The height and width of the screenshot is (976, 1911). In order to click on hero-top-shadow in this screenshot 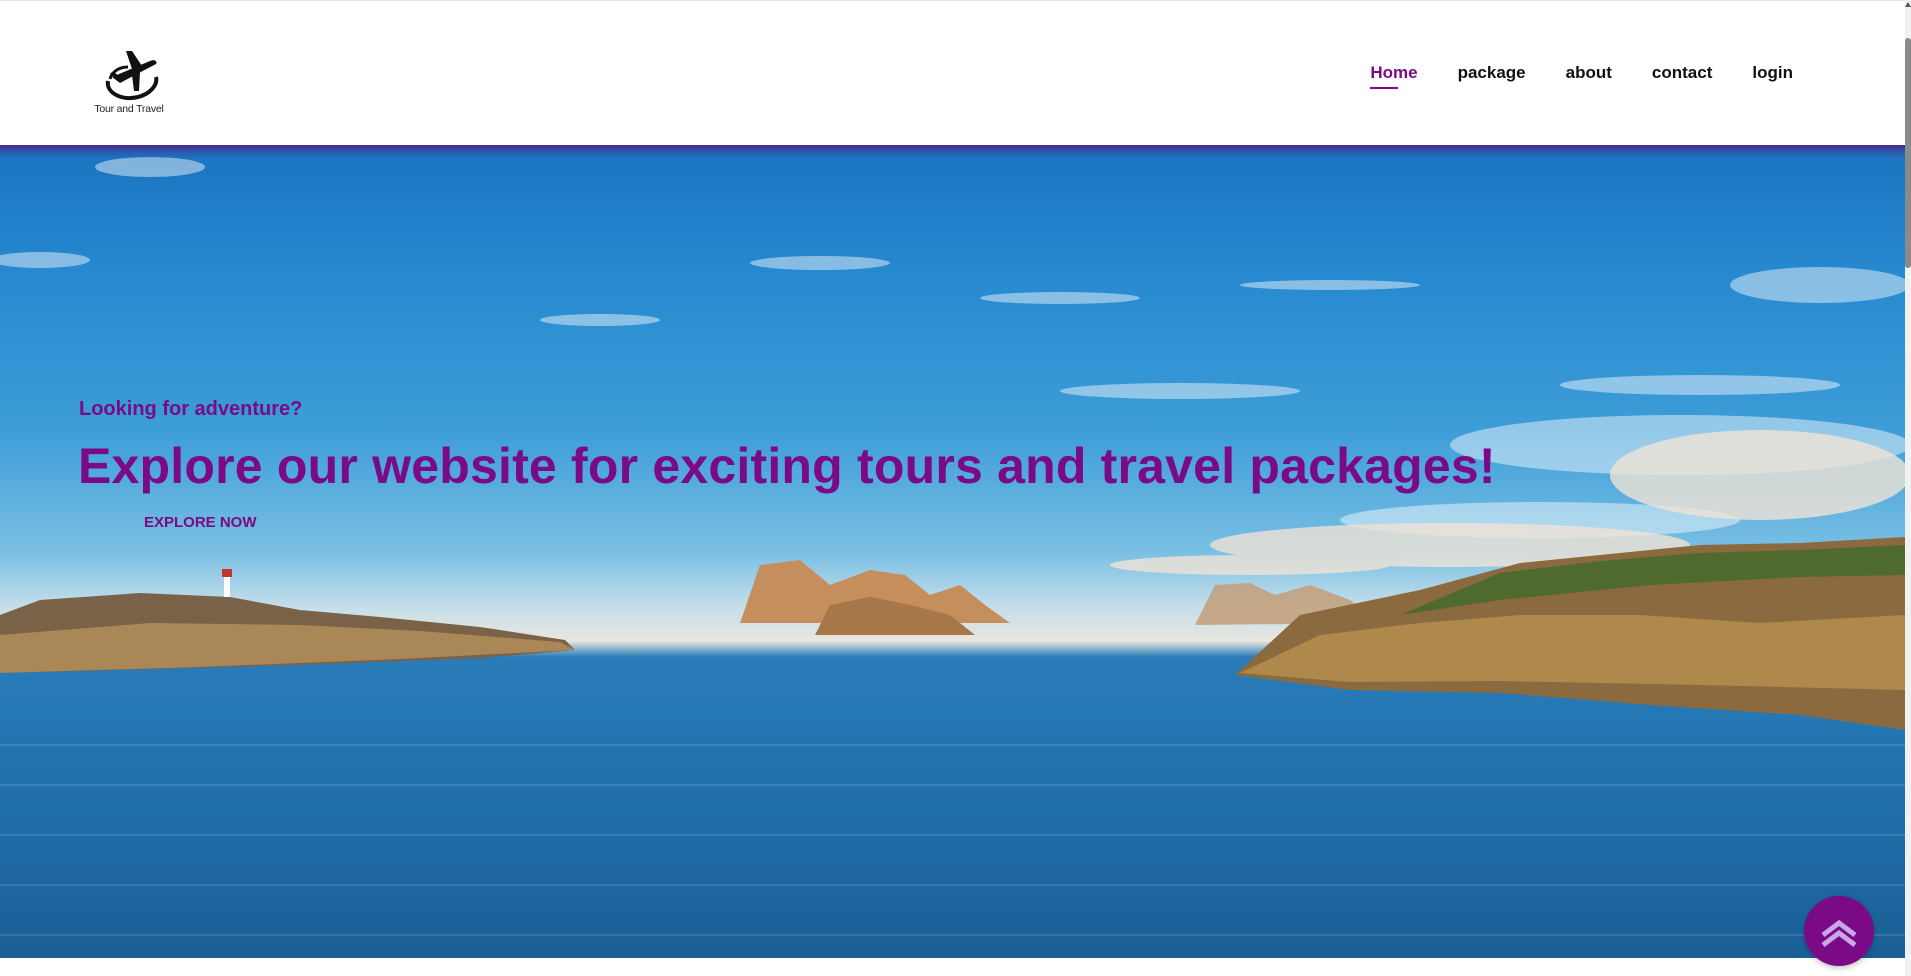, I will do `click(952, 152)`.